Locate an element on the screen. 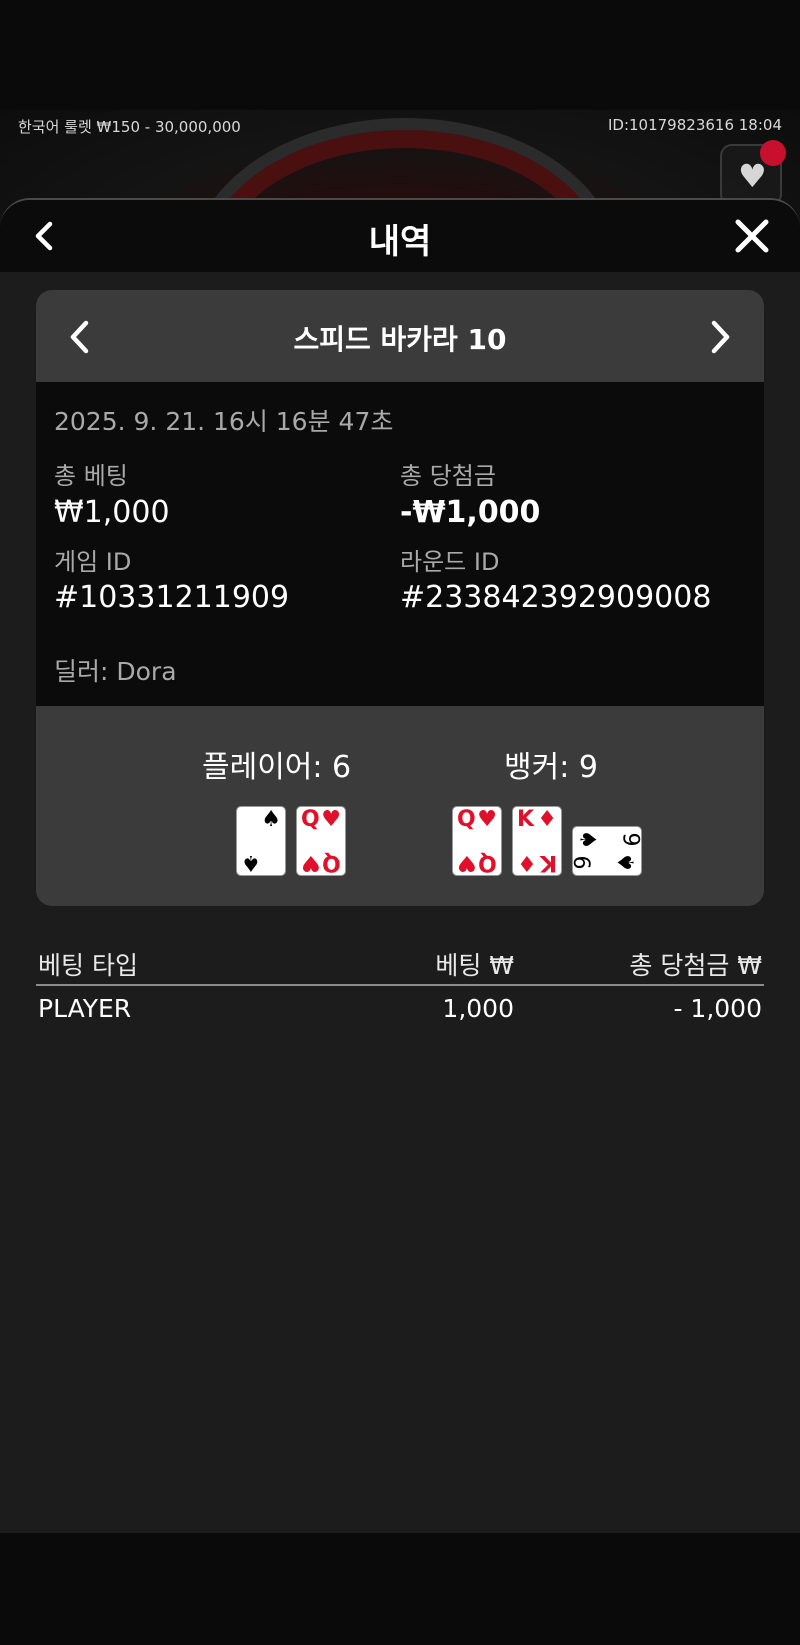 This screenshot has width=800, height=1645. next-game-chevron-icon is located at coordinates (721, 337).